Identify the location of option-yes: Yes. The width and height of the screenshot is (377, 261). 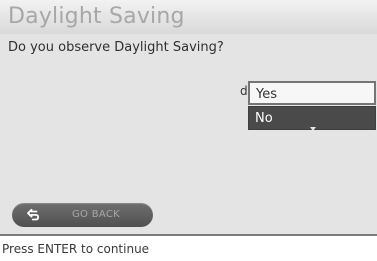
(312, 93).